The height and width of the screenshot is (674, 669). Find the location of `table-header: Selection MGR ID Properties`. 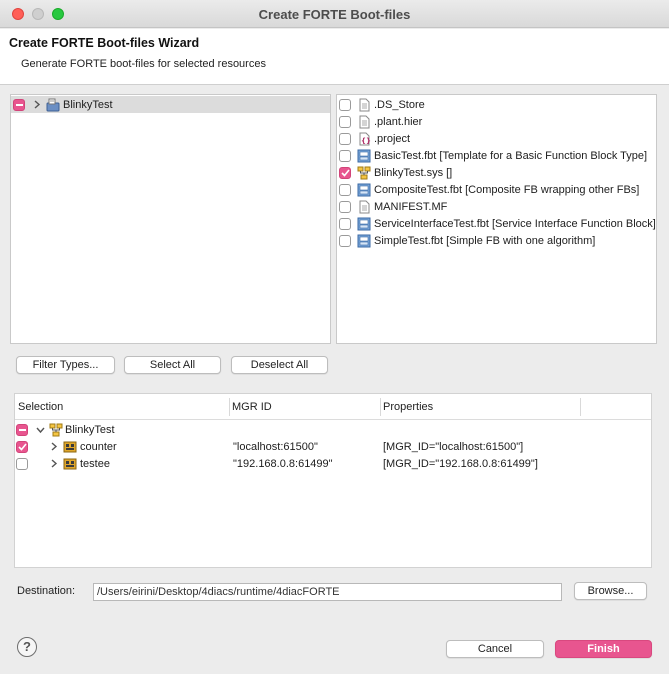

table-header: Selection MGR ID Properties is located at coordinates (333, 407).